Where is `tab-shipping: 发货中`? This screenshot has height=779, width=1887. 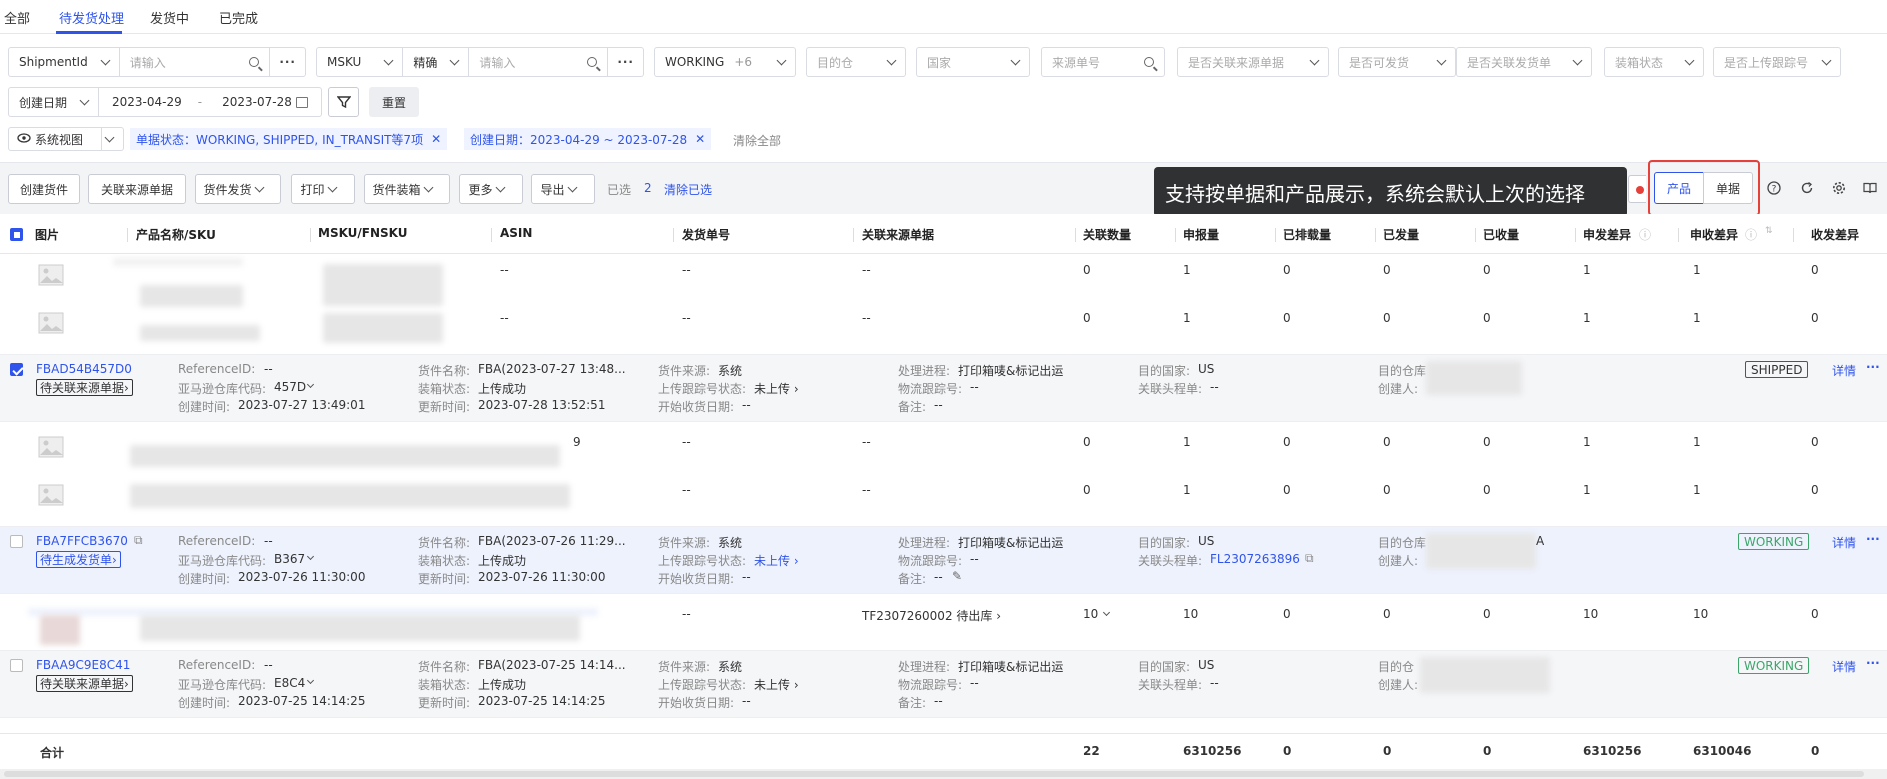 tab-shipping: 发货中 is located at coordinates (169, 17).